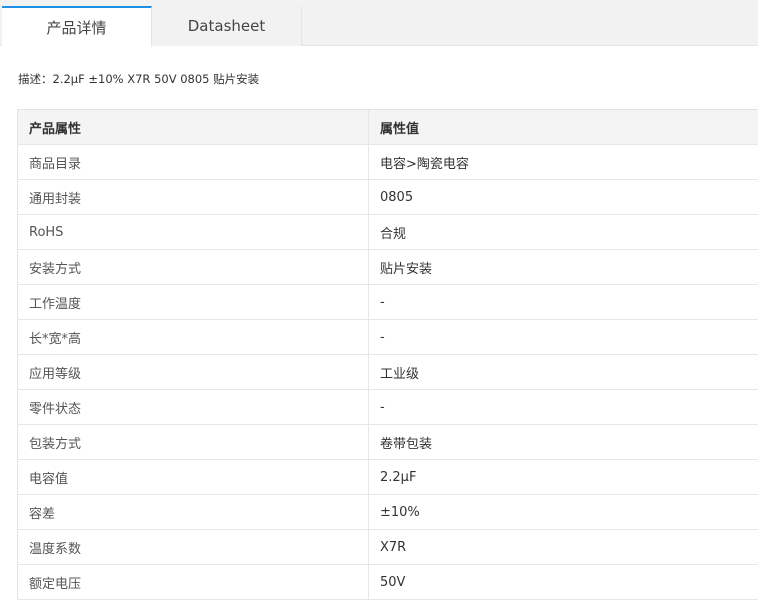  What do you see at coordinates (193, 127) in the screenshot?
I see `header-attribute: 产品属性` at bounding box center [193, 127].